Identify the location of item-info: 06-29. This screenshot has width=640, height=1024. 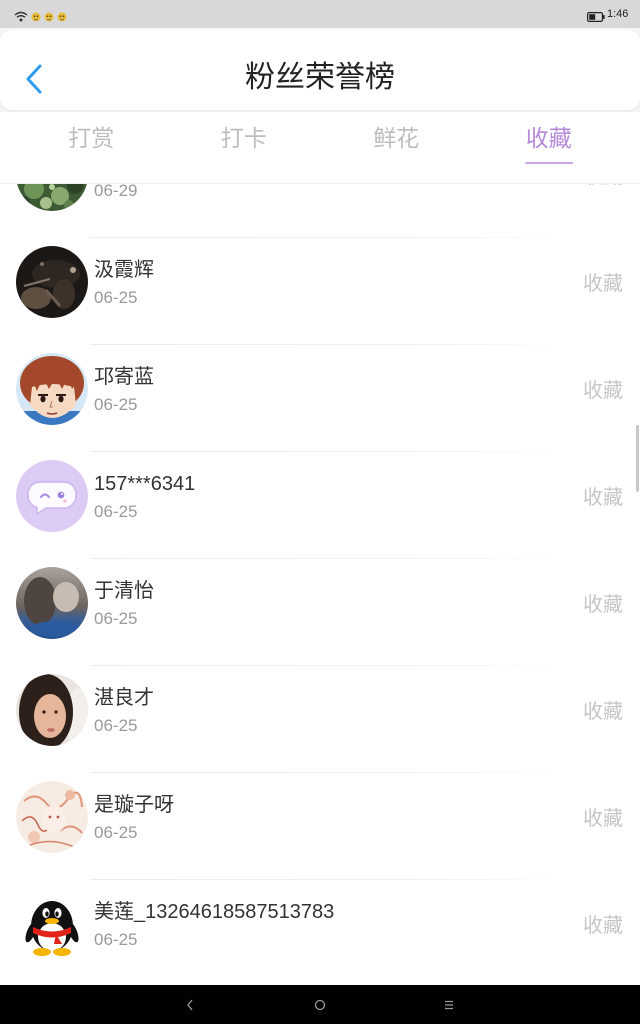
(115, 193).